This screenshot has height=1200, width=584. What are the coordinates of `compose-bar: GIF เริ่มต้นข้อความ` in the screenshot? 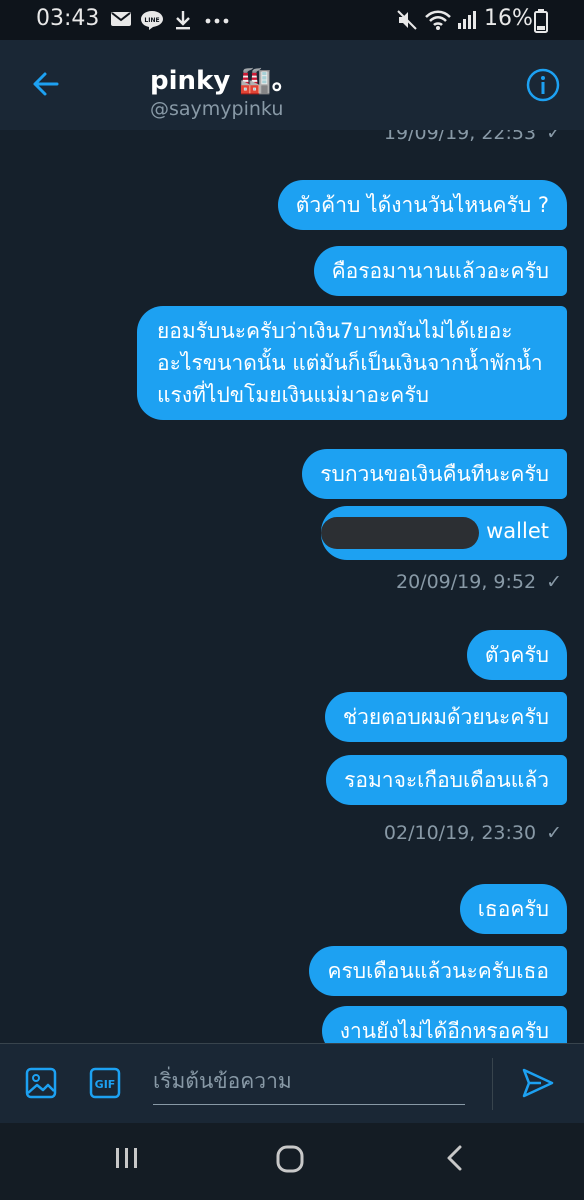 It's located at (292, 1083).